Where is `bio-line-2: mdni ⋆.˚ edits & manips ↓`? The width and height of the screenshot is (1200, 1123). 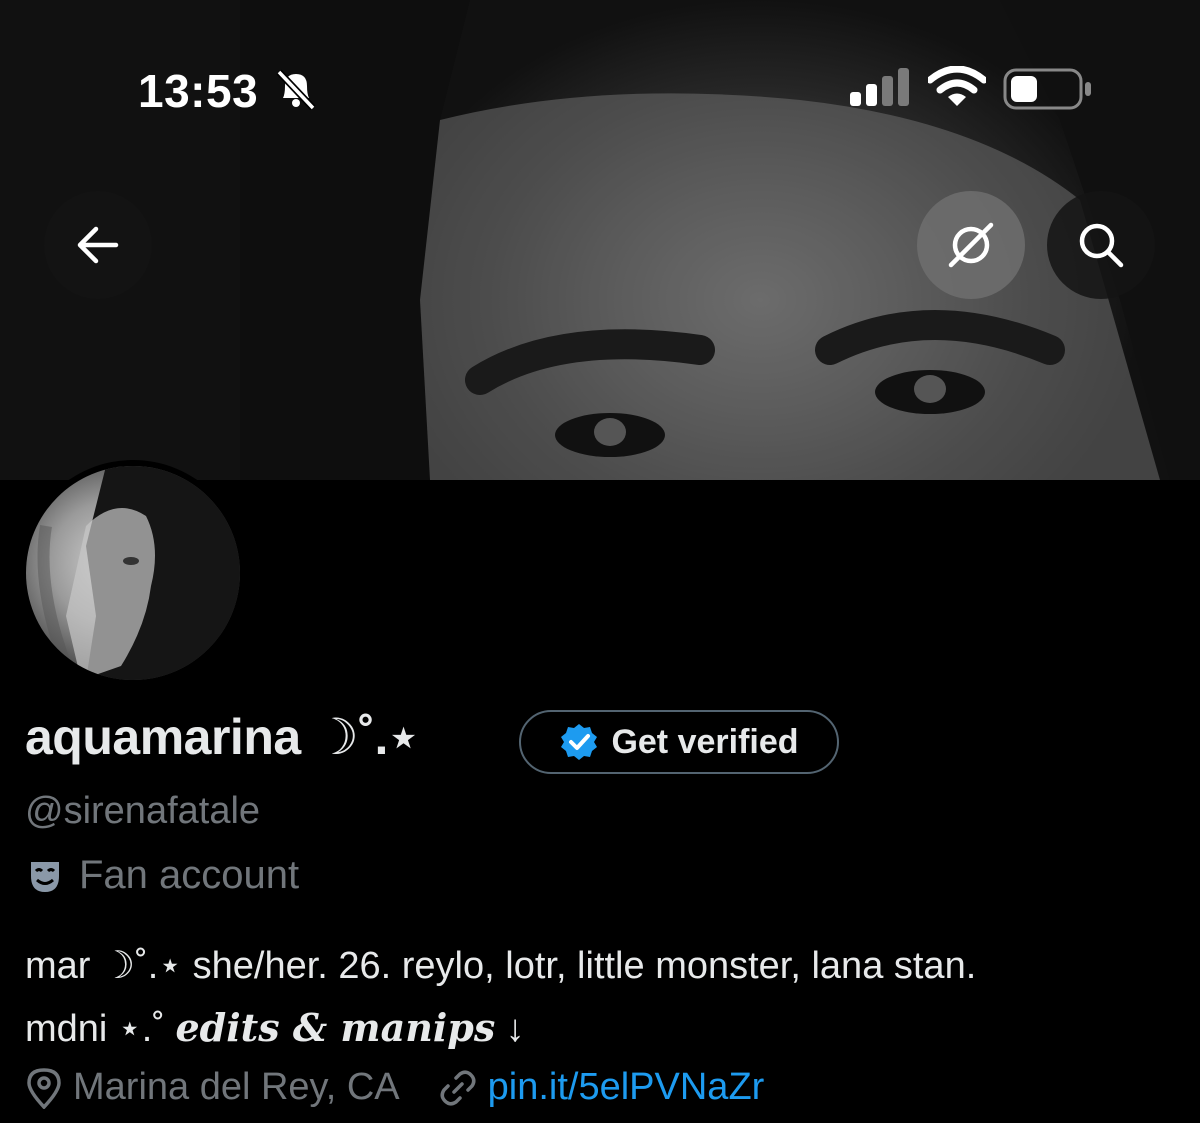
bio-line-2: mdni ⋆.˚ edits & manips ↓ is located at coordinates (600, 1028).